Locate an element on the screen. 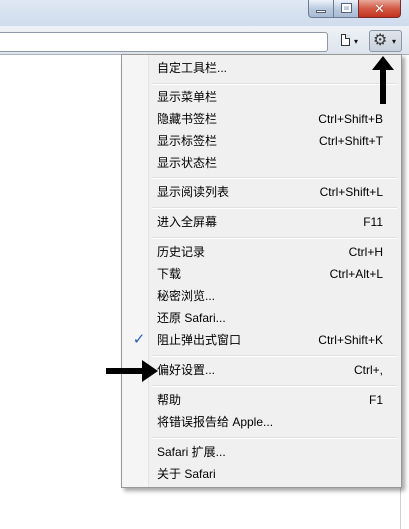  minimize-button is located at coordinates (321, 9).